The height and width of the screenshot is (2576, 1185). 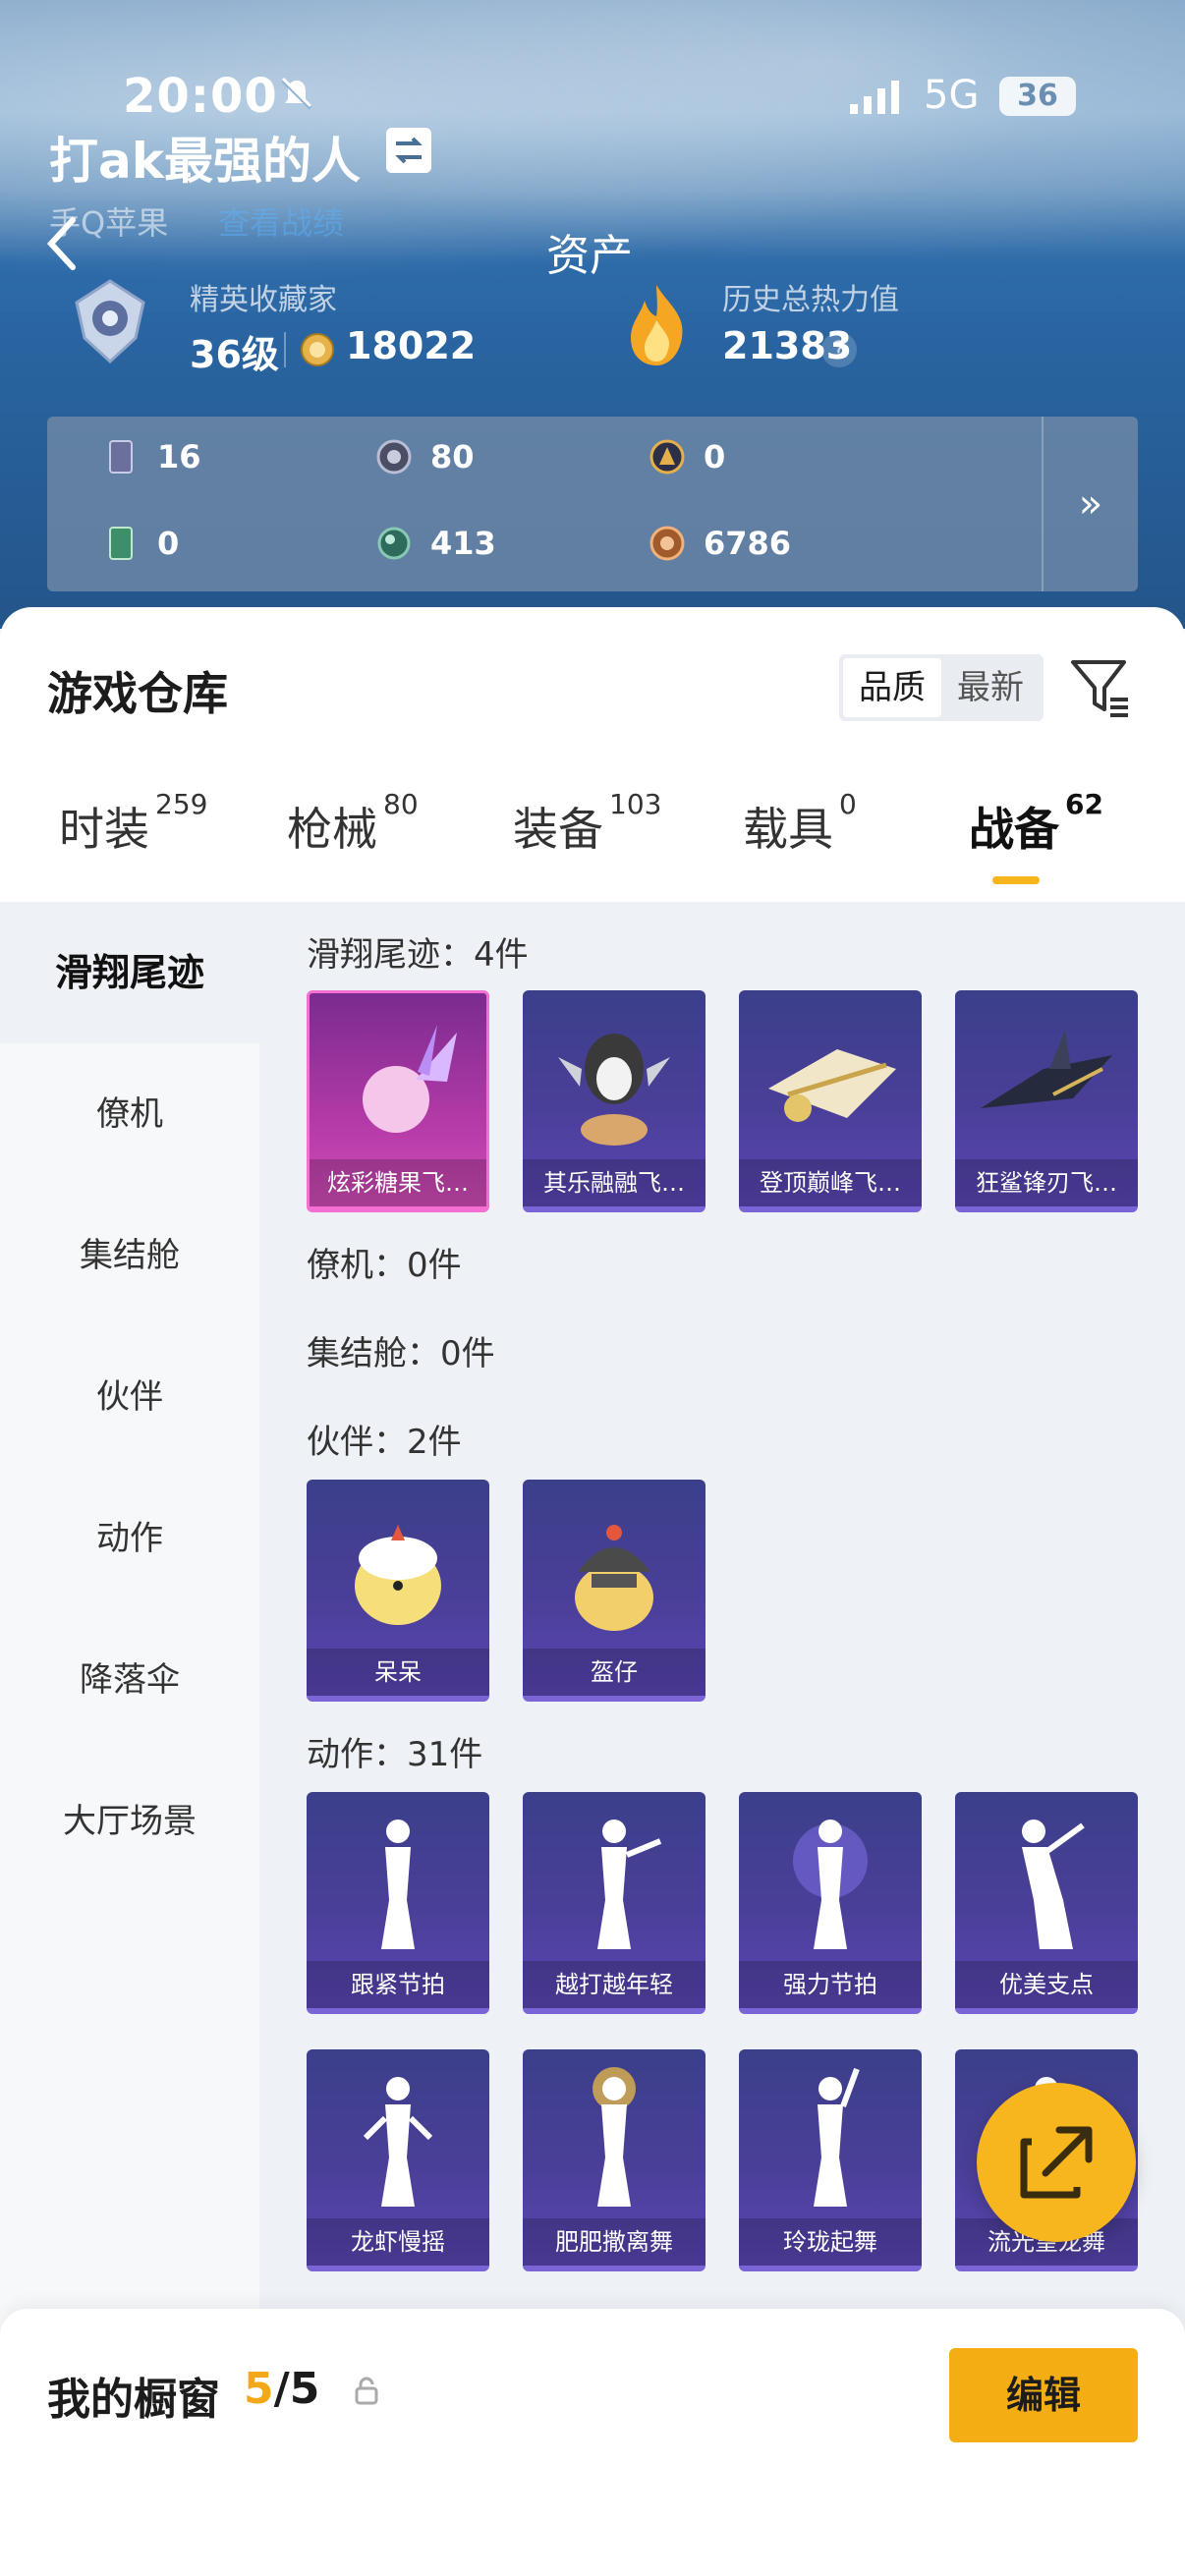 What do you see at coordinates (398, 1575) in the screenshot?
I see `chick-partner-icon` at bounding box center [398, 1575].